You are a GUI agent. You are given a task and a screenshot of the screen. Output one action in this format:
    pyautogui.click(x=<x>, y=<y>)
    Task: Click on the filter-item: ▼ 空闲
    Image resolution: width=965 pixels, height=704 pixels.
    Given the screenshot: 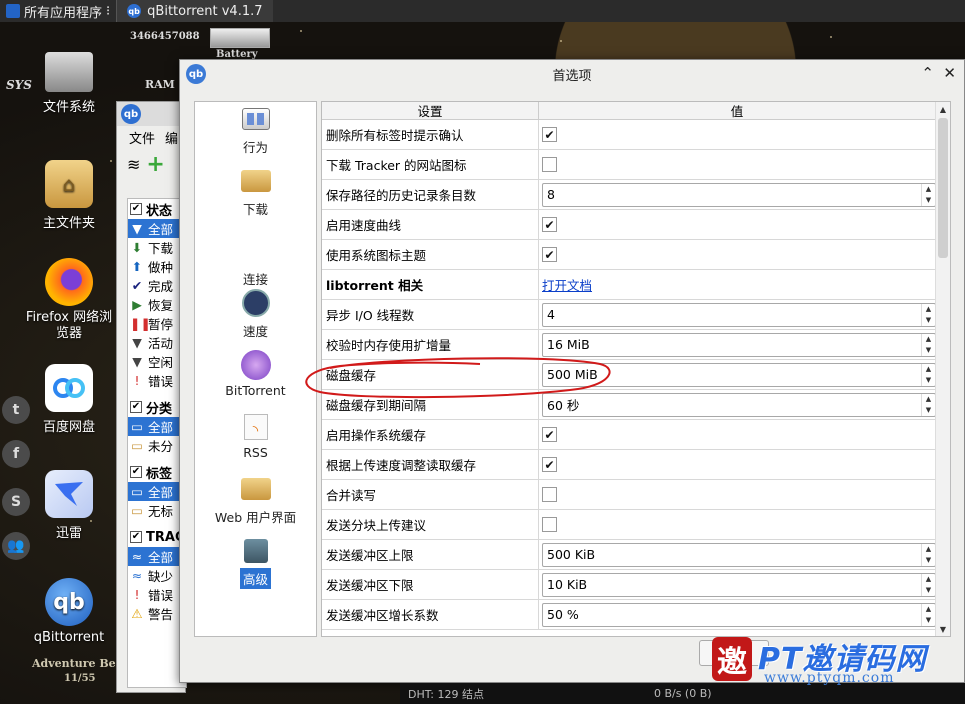 What is the action you would take?
    pyautogui.click(x=157, y=361)
    